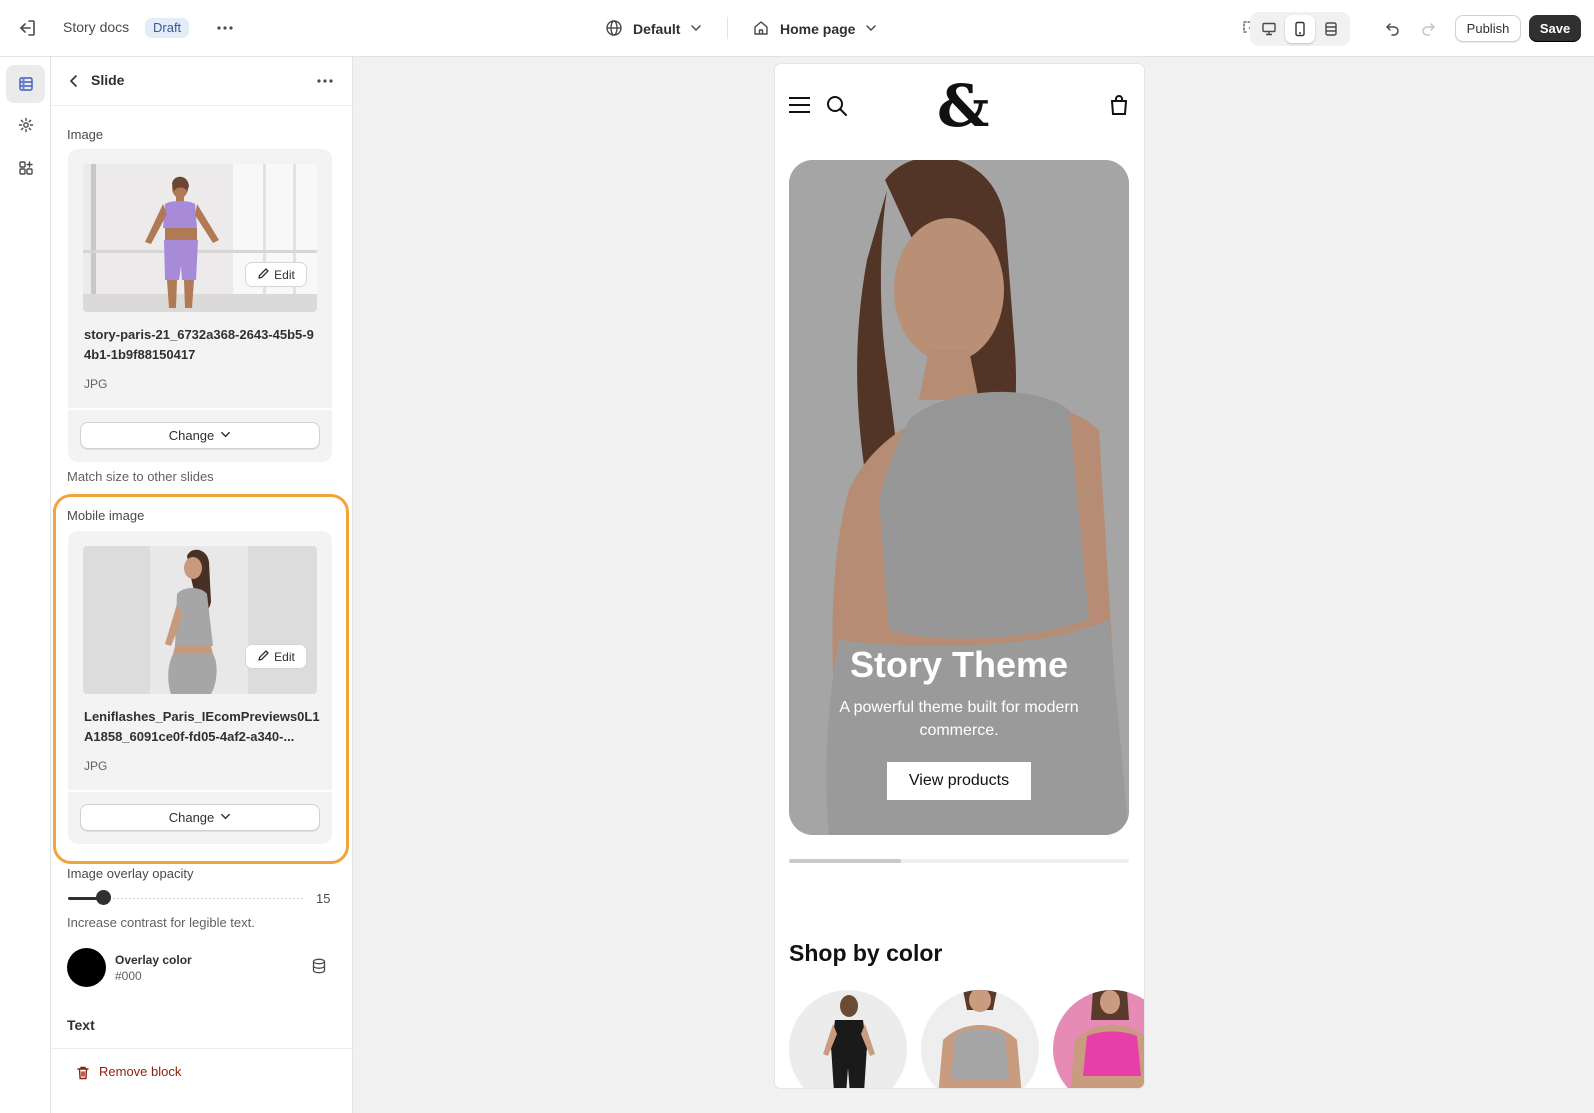 This screenshot has width=1594, height=1113. What do you see at coordinates (96, 384) in the screenshot?
I see `image-filetype: JPG` at bounding box center [96, 384].